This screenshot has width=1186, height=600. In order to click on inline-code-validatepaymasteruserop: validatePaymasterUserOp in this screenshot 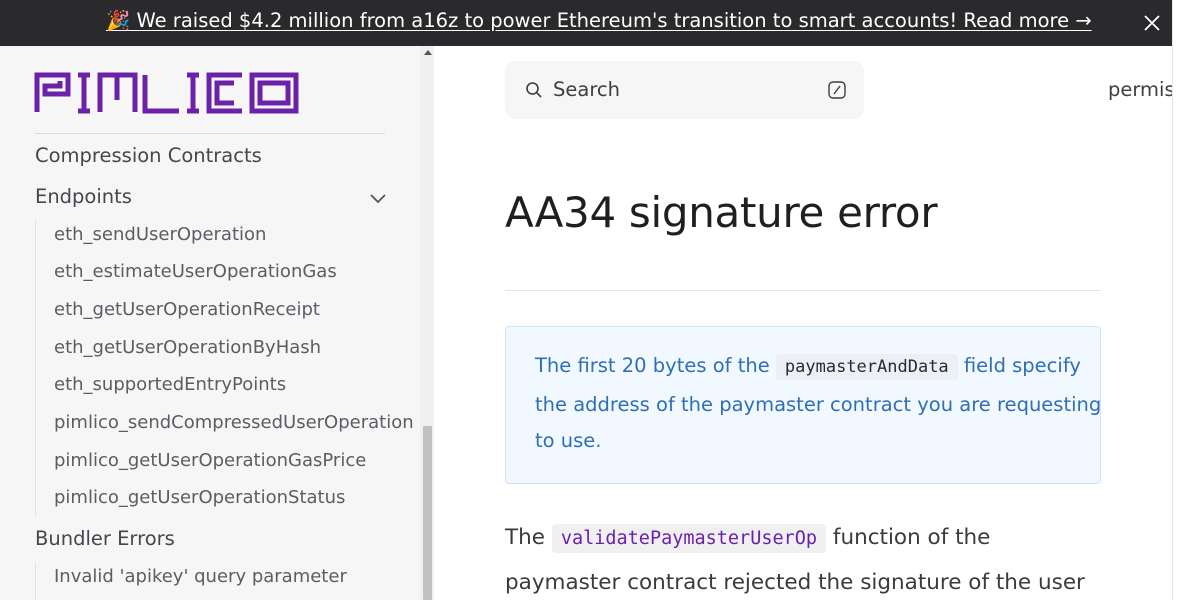, I will do `click(689, 538)`.